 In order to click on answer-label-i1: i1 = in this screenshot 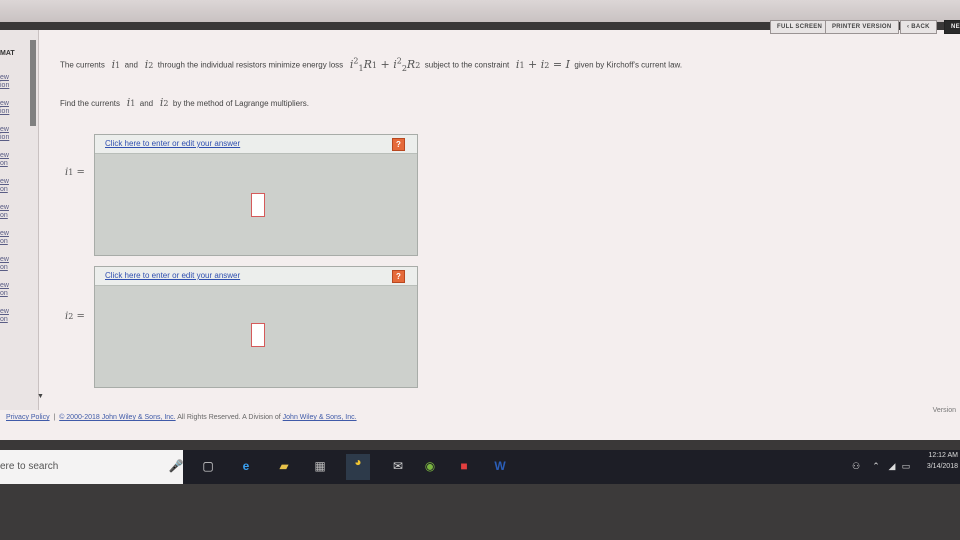, I will do `click(75, 172)`.